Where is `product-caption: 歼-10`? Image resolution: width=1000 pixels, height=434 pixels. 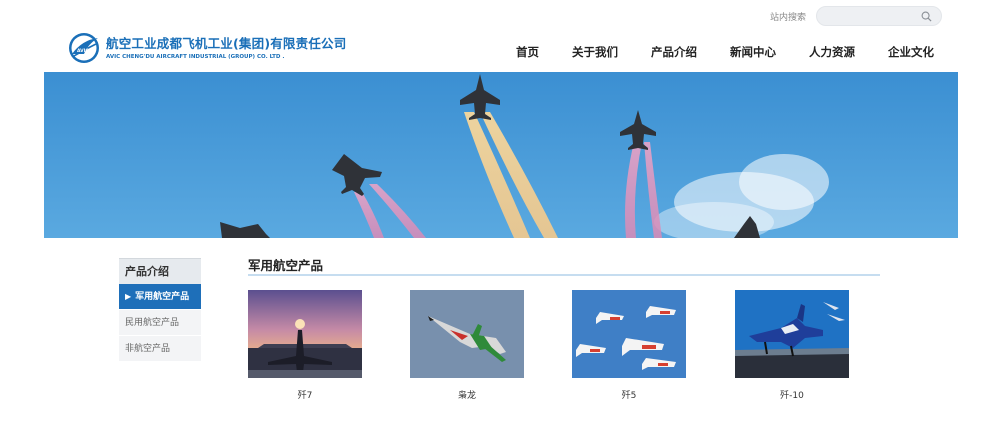 product-caption: 歼-10 is located at coordinates (792, 394).